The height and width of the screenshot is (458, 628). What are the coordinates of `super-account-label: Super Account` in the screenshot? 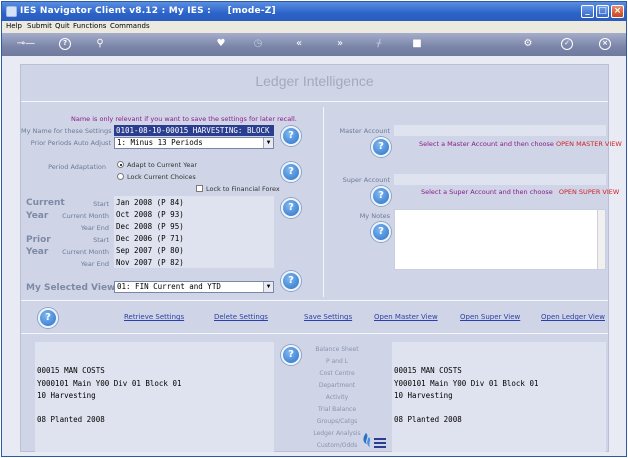 It's located at (366, 180).